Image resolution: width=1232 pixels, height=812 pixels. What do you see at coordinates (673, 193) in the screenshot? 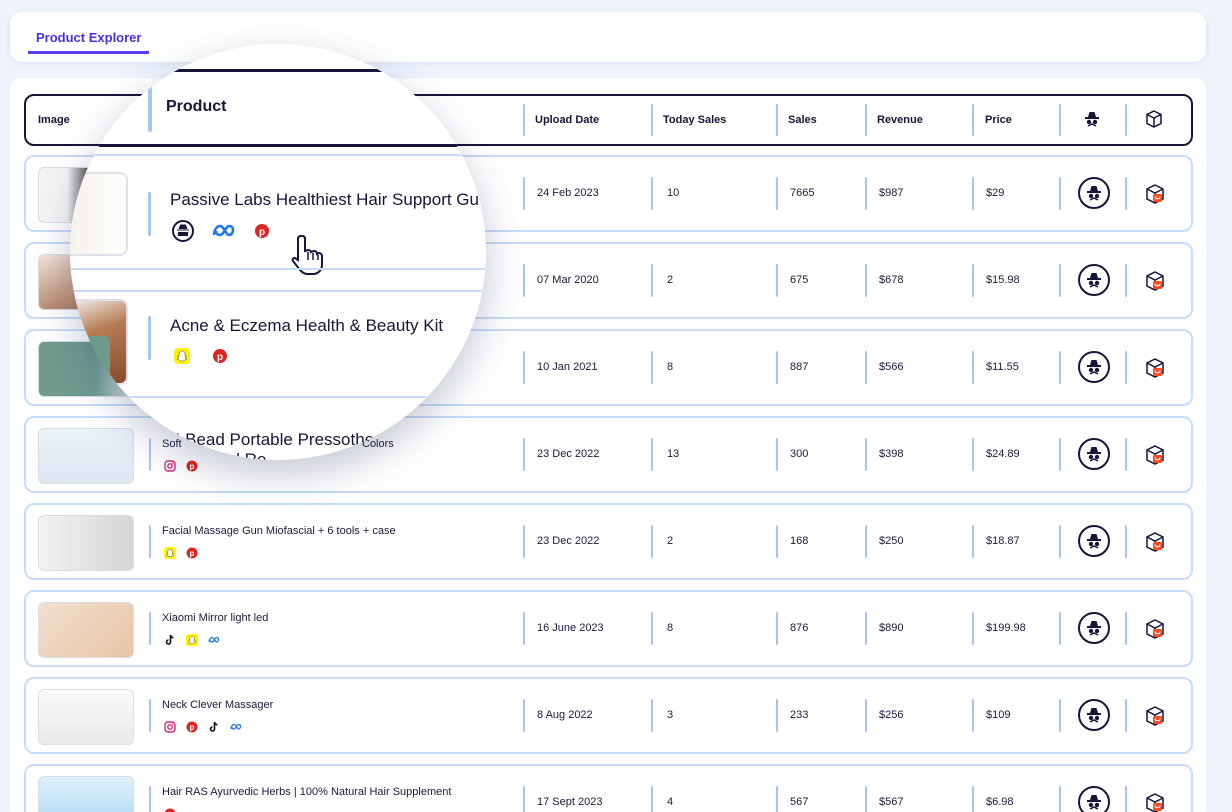
I see `today-sales: 10` at bounding box center [673, 193].